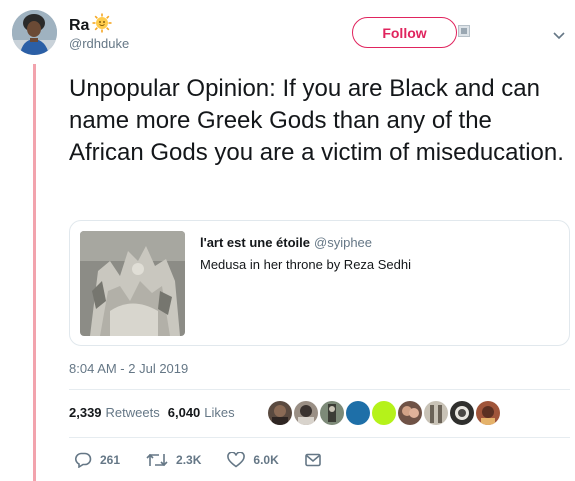  I want to click on sun-face-icon, so click(102, 25).